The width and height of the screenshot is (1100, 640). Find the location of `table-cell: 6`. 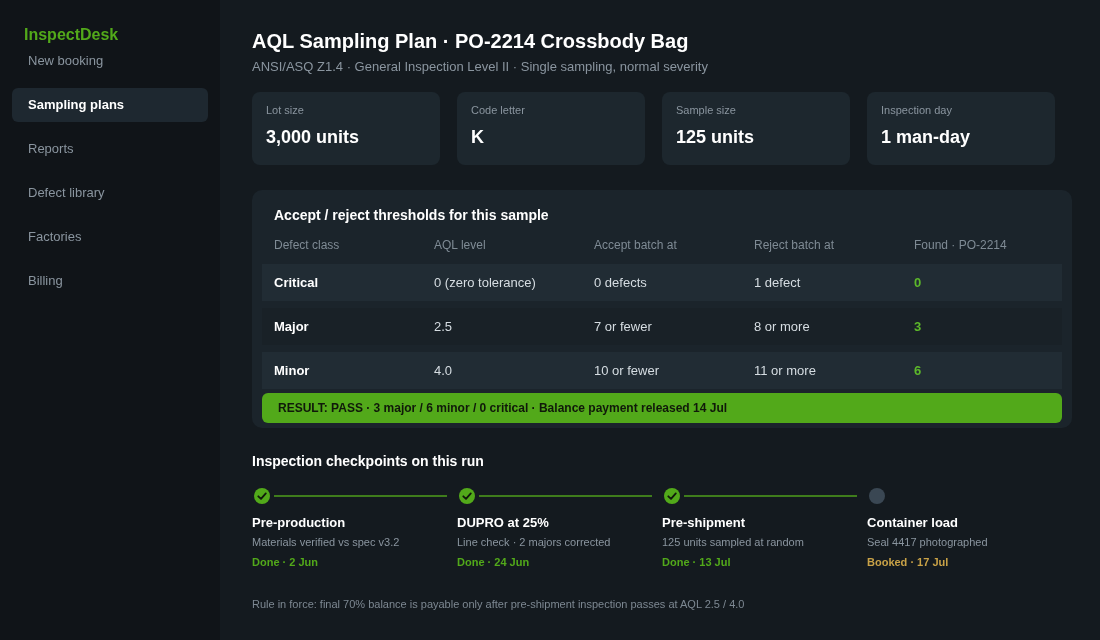

table-cell: 6 is located at coordinates (918, 370).